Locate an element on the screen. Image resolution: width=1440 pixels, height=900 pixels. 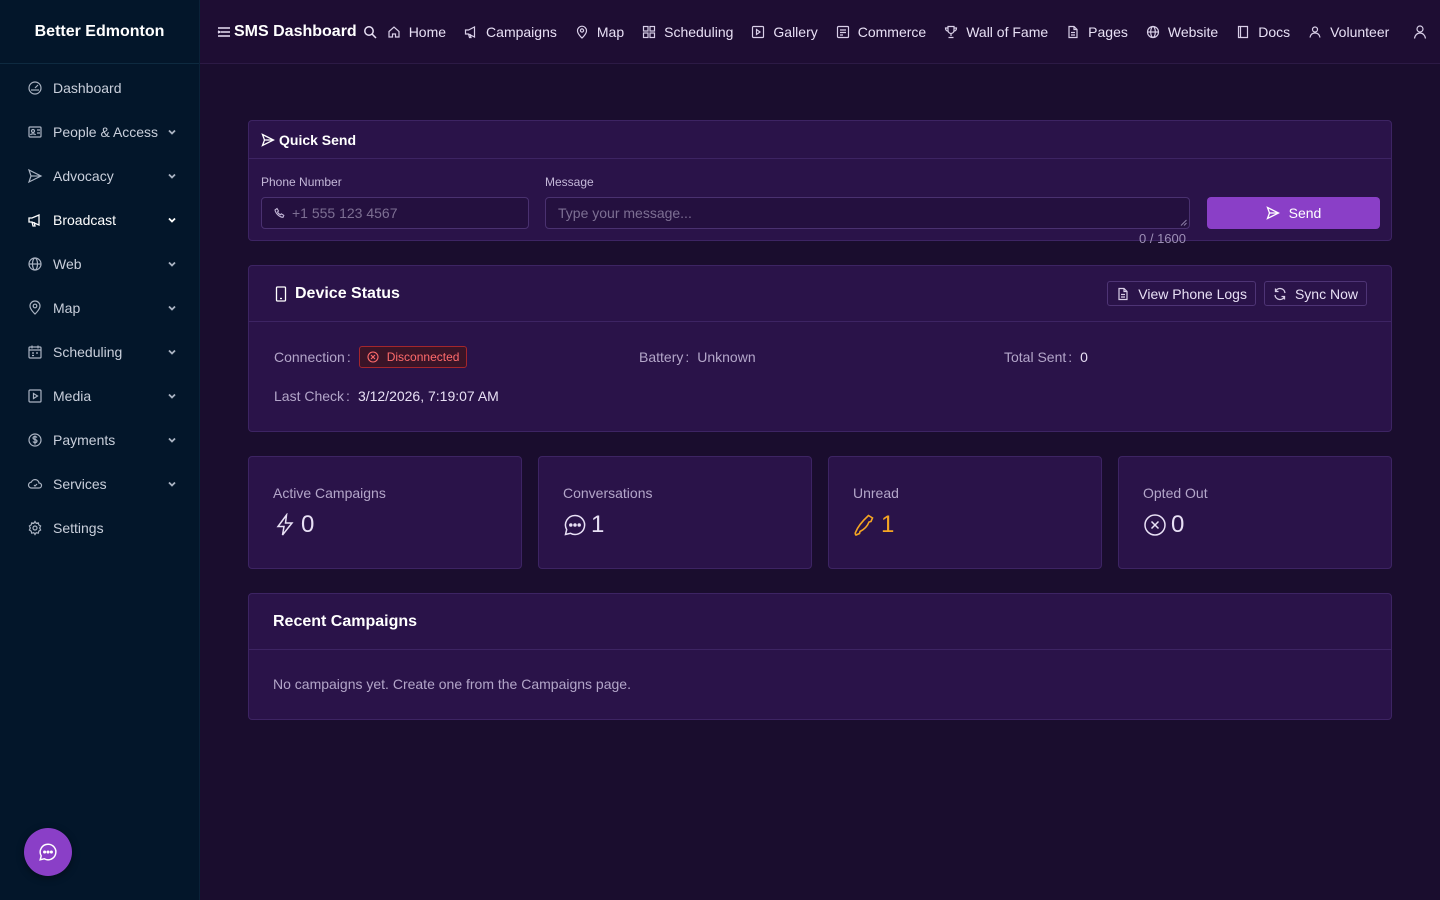
gear-icon is located at coordinates (35, 528).